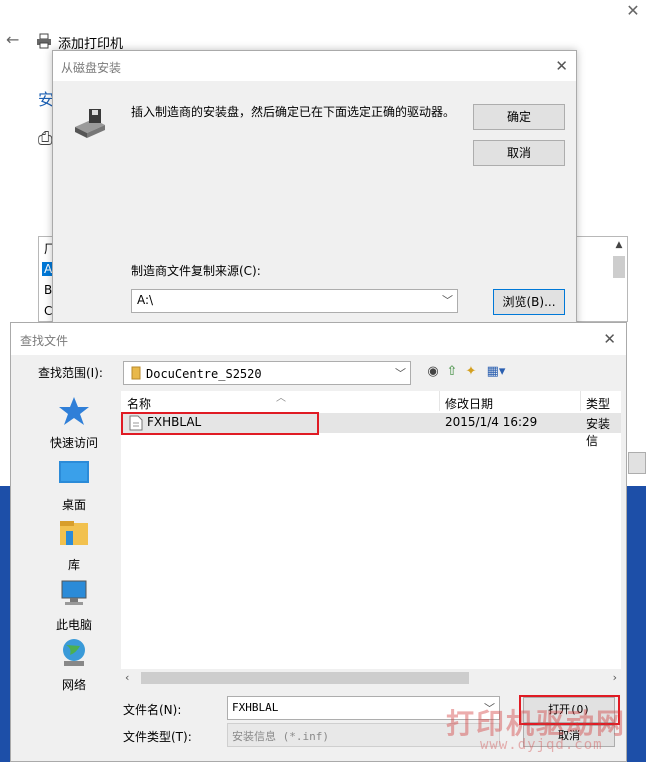 Image resolution: width=646 pixels, height=762 pixels. I want to click on place-network: 网络, so click(74, 665).